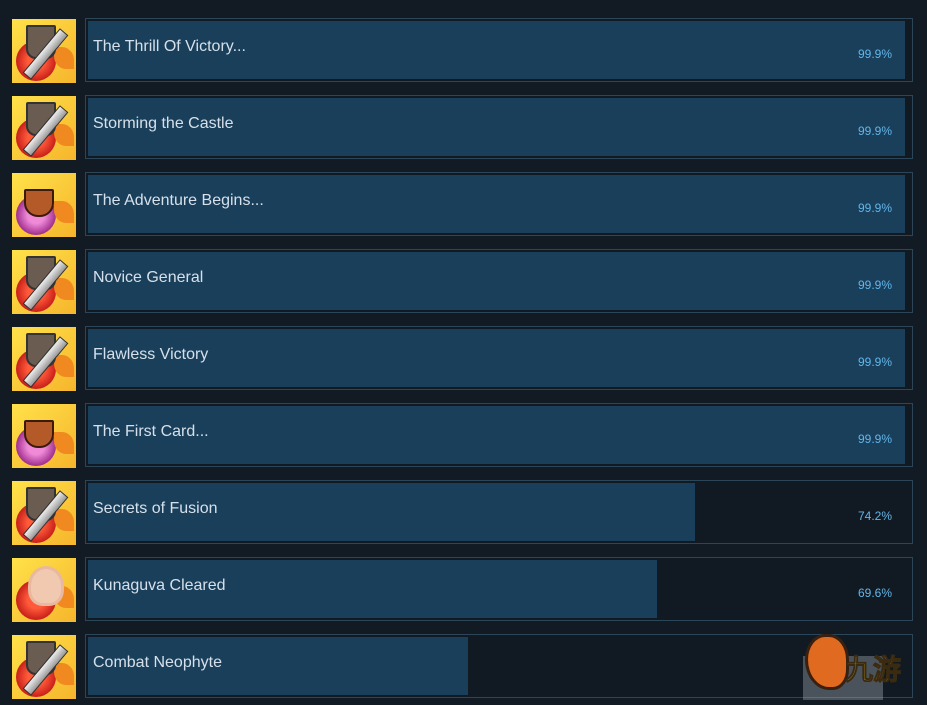 The image size is (927, 705). I want to click on achievement-name: Combat Neophyte, so click(157, 662).